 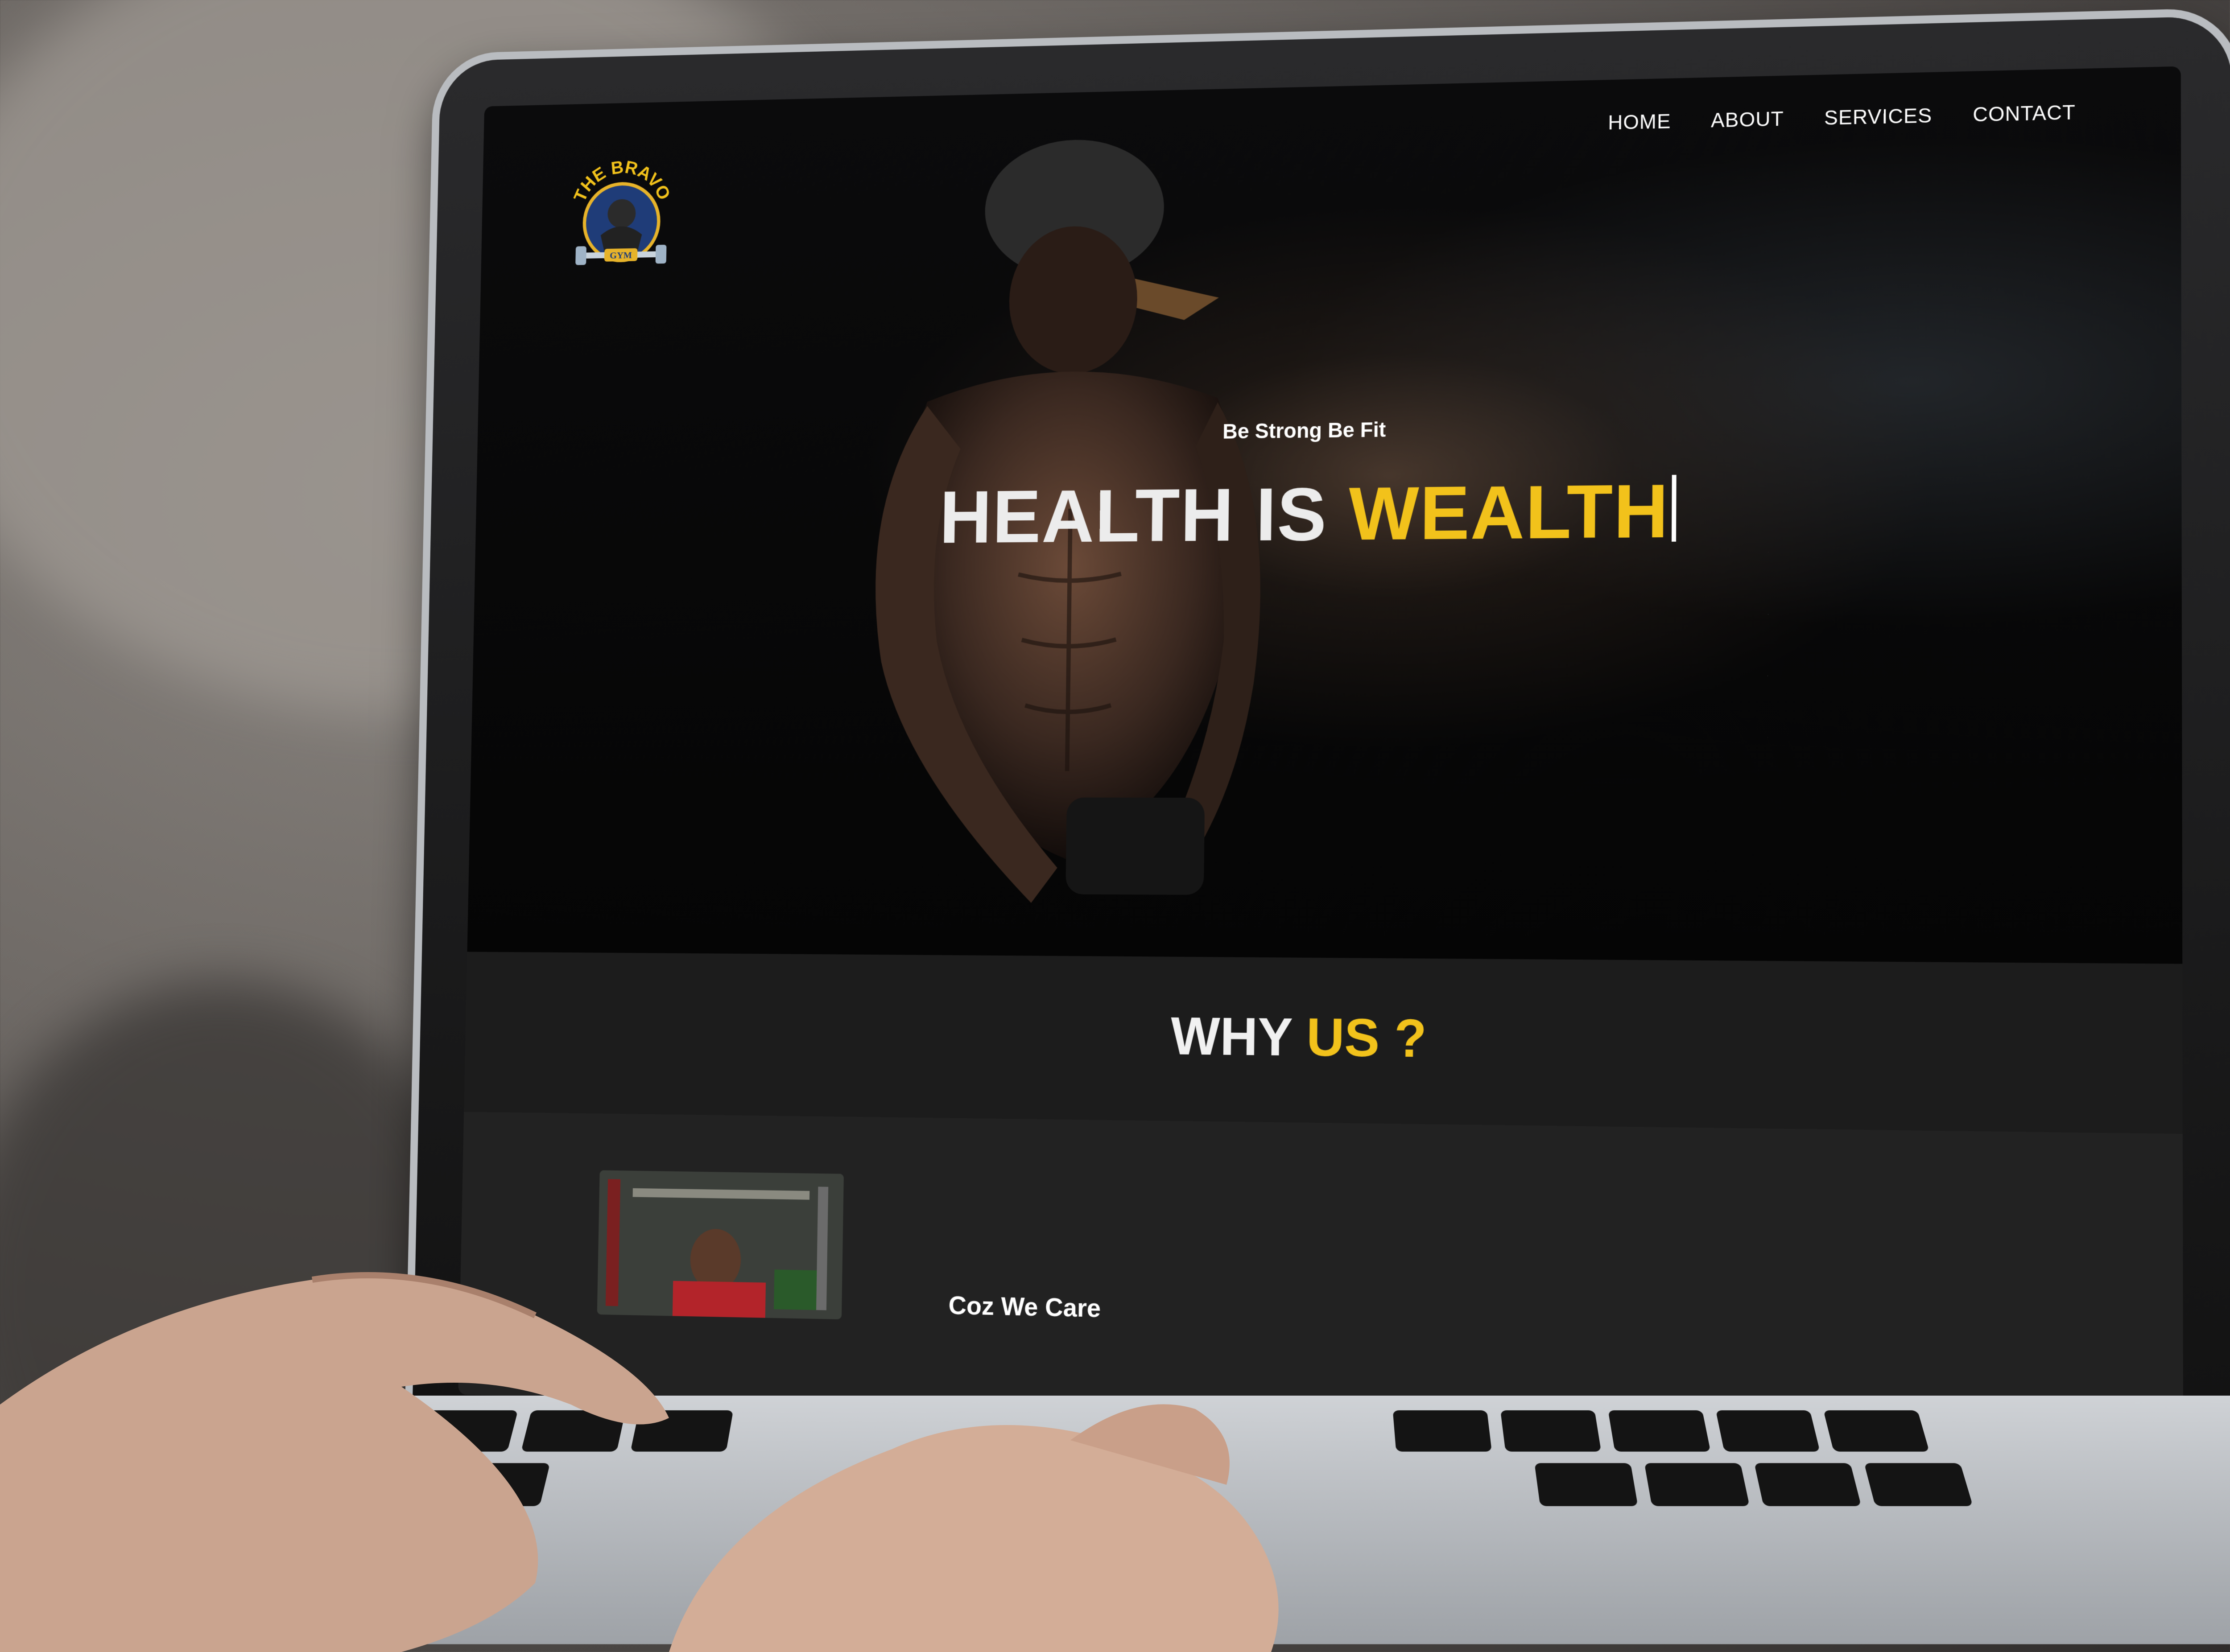 I want to click on right-hand, so click(x=974, y=1528).